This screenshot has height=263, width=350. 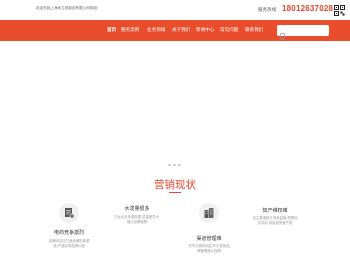 I want to click on carousel-dots, so click(x=174, y=165).